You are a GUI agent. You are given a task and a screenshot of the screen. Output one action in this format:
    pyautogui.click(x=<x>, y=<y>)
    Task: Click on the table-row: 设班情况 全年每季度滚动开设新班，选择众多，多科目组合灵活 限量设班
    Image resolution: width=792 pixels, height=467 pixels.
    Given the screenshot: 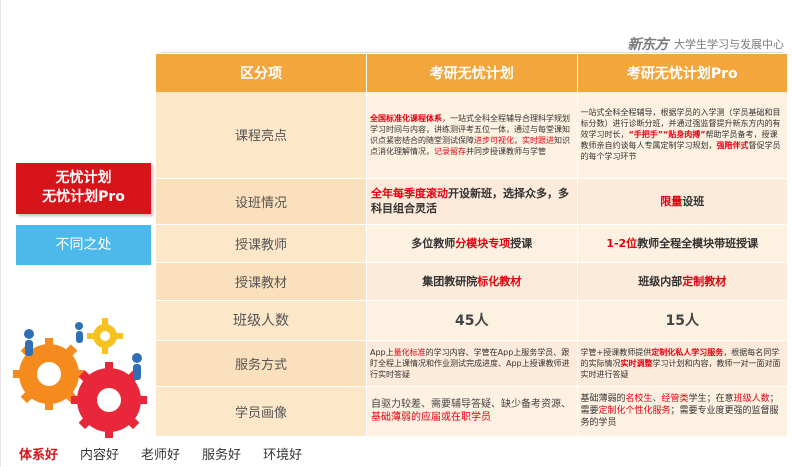 What is the action you would take?
    pyautogui.click(x=472, y=201)
    